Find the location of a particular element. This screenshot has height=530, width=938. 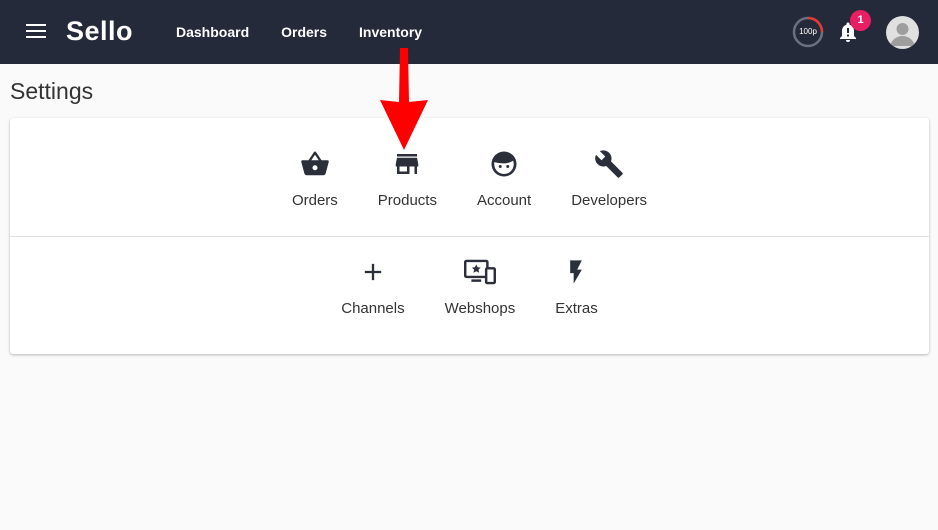

menu-icon is located at coordinates (36, 32).